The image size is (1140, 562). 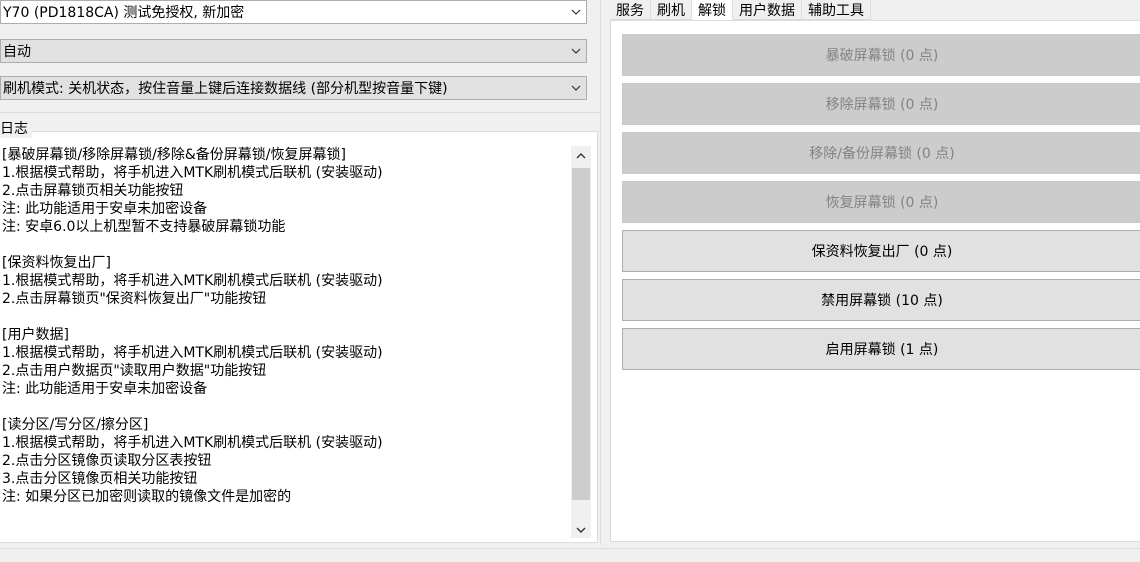 I want to click on flash-mode-select: 刷机模式: 关机状态，按住音量上键后连接数据线 (部分机型按音量下键), so click(x=293, y=88).